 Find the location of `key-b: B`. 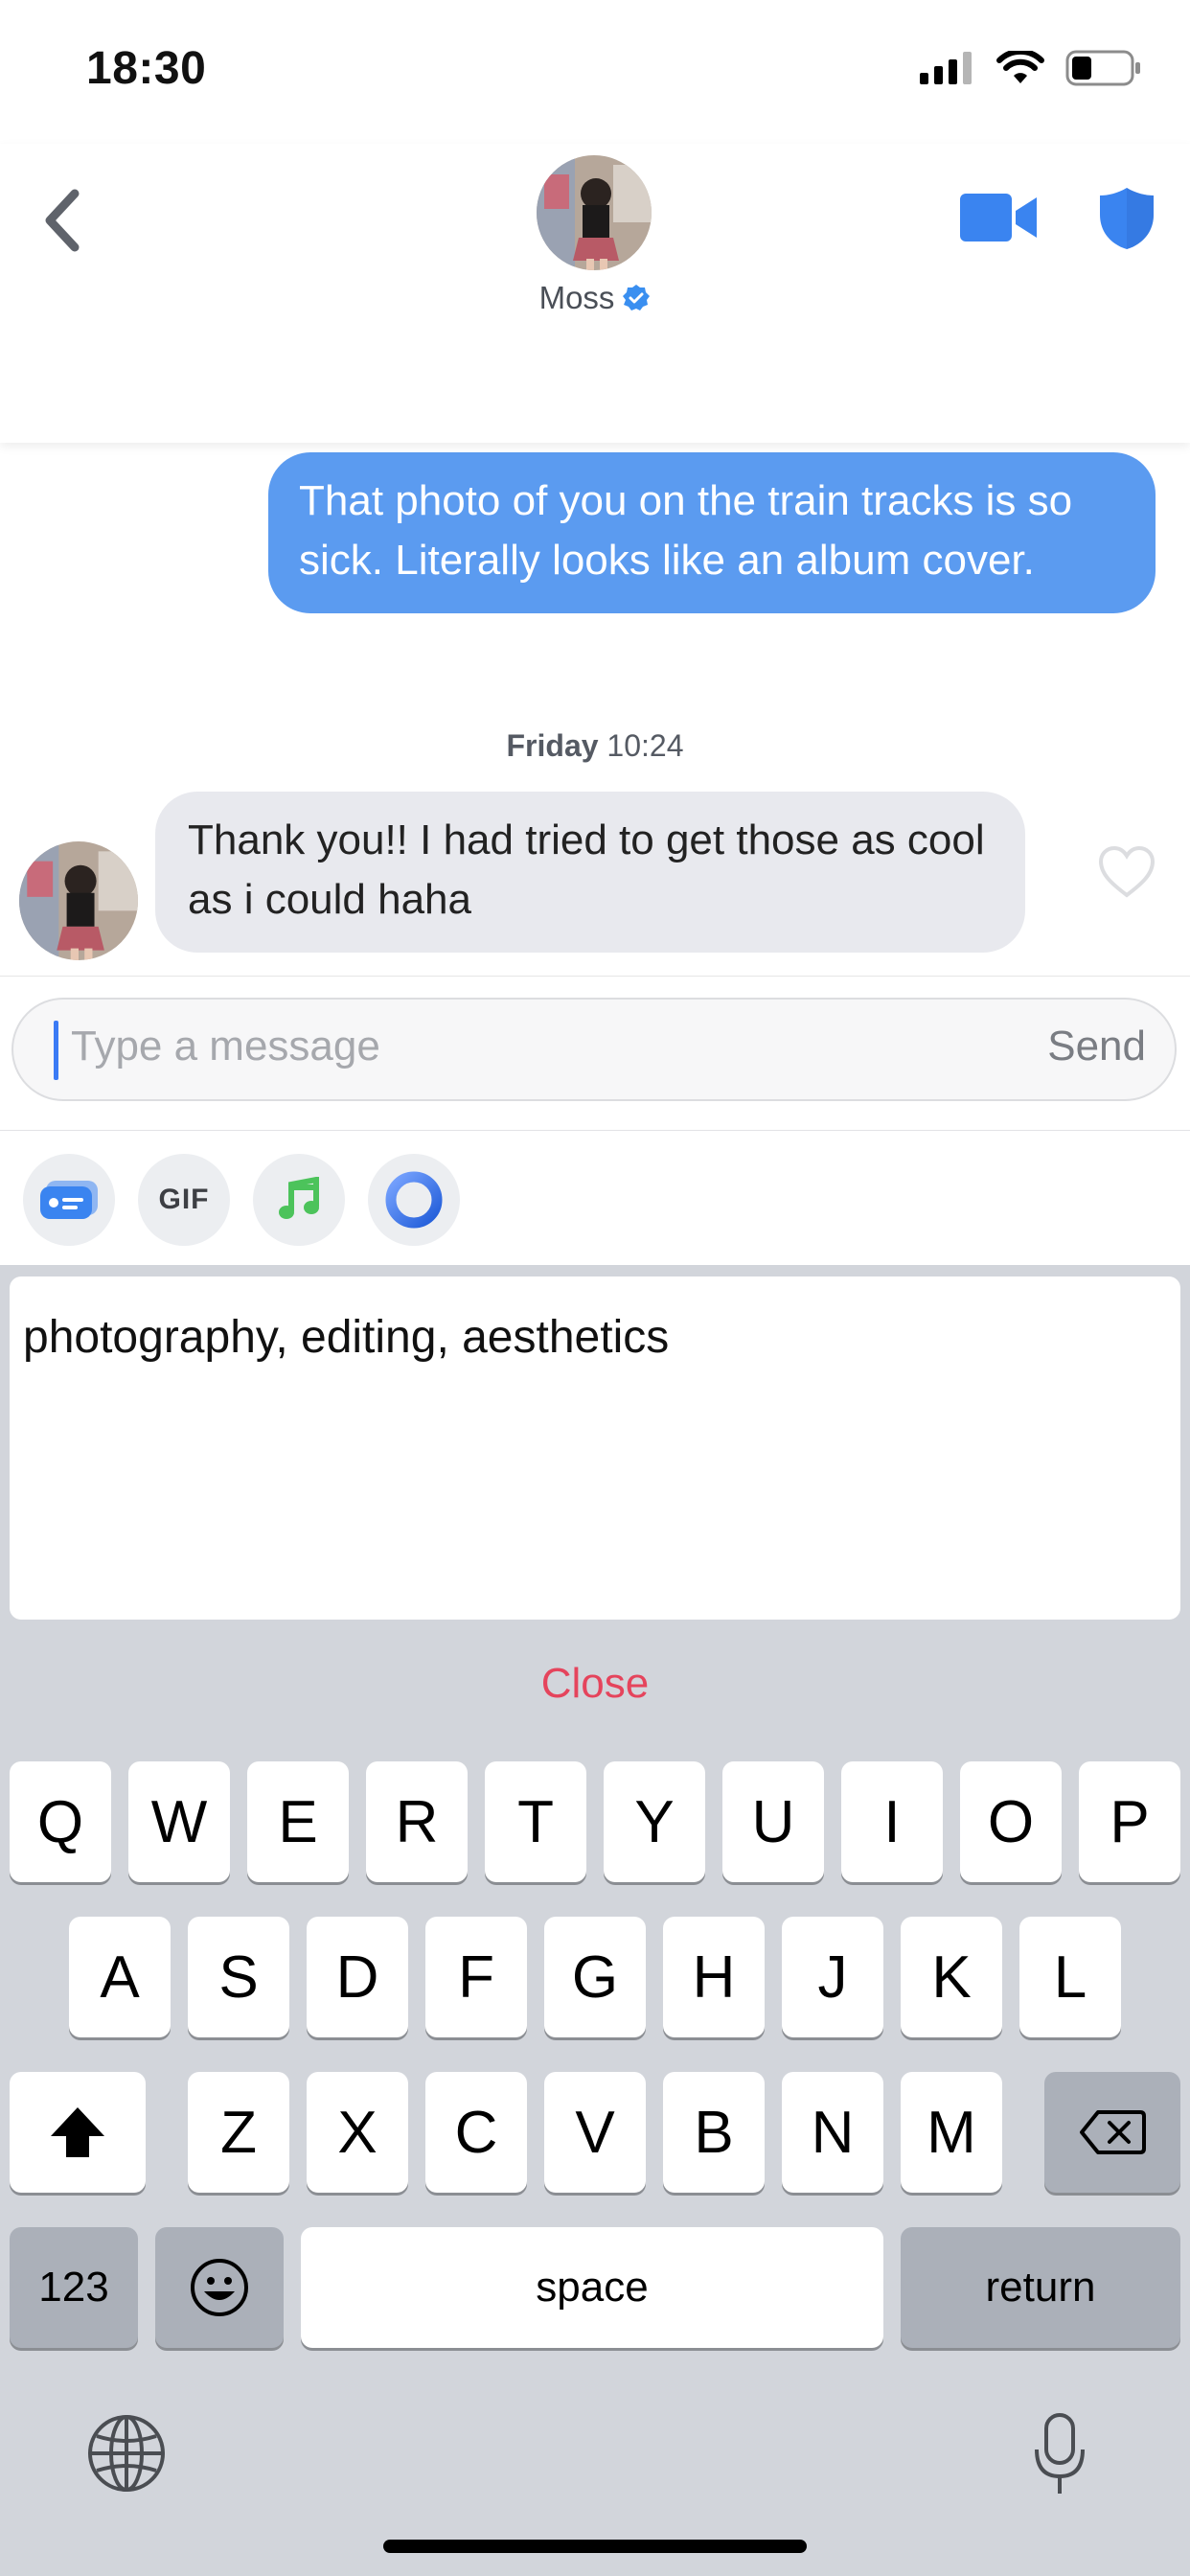

key-b: B is located at coordinates (714, 2133).